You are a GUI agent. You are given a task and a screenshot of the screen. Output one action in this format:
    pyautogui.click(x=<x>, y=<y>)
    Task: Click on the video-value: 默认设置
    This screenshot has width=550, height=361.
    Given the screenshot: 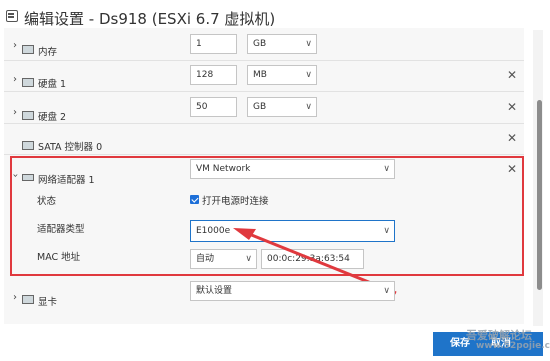 What is the action you would take?
    pyautogui.click(x=214, y=291)
    